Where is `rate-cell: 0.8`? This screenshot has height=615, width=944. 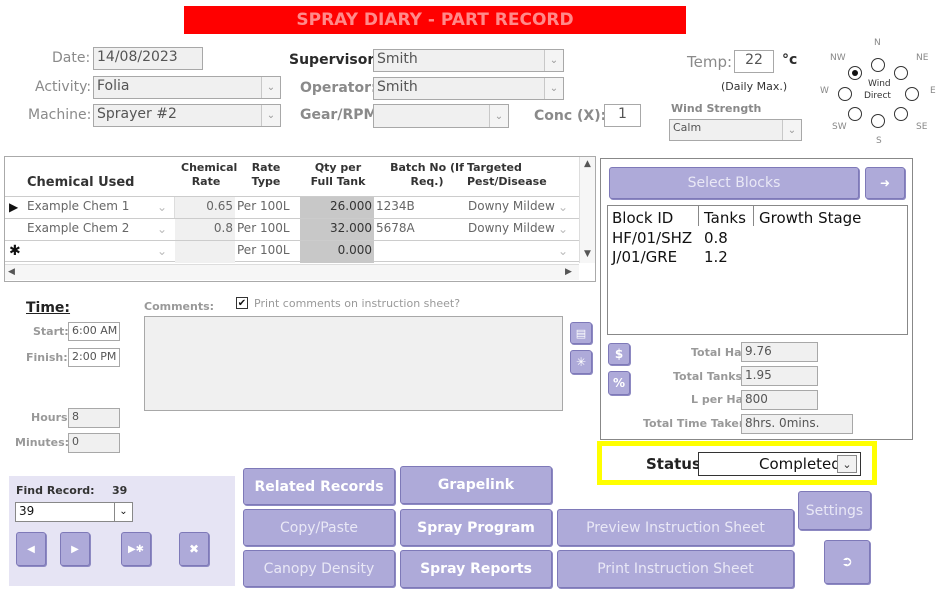 rate-cell: 0.8 is located at coordinates (205, 230).